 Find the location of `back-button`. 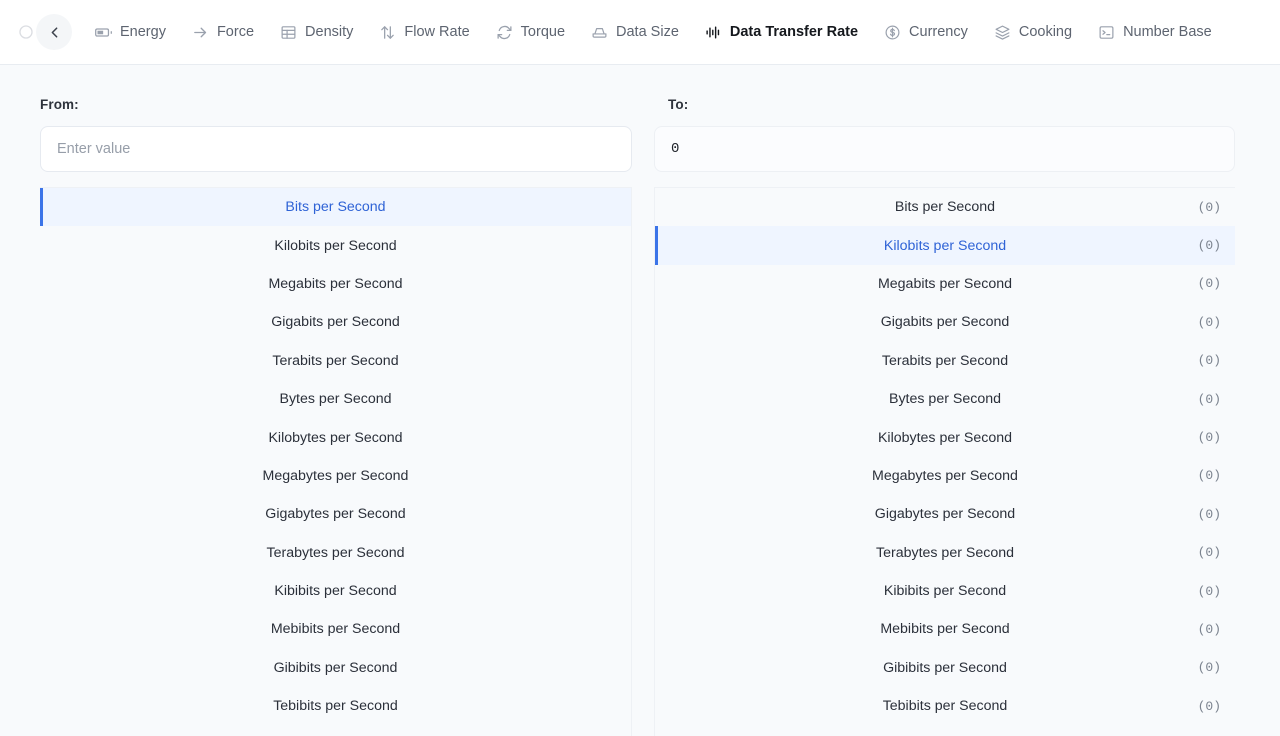

back-button is located at coordinates (54, 32).